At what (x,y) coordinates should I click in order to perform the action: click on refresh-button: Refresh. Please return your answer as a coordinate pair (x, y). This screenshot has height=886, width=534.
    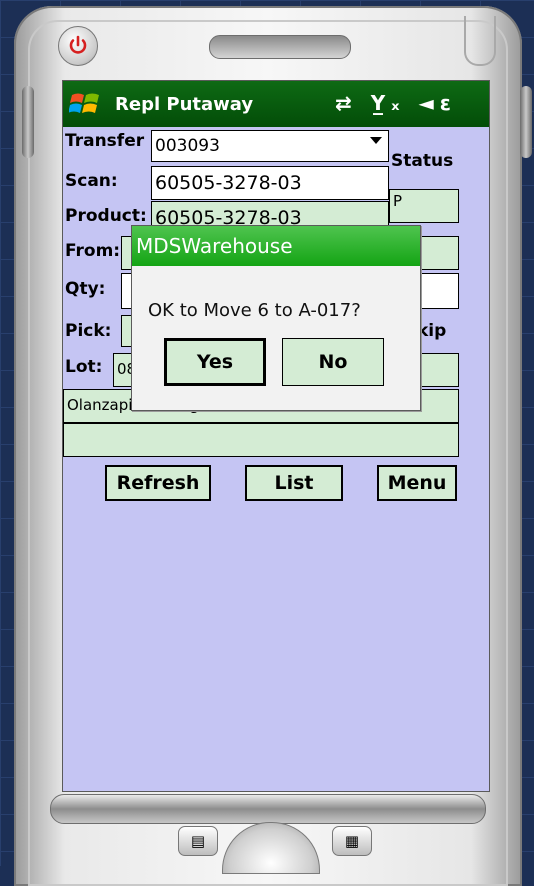
    Looking at the image, I should click on (158, 483).